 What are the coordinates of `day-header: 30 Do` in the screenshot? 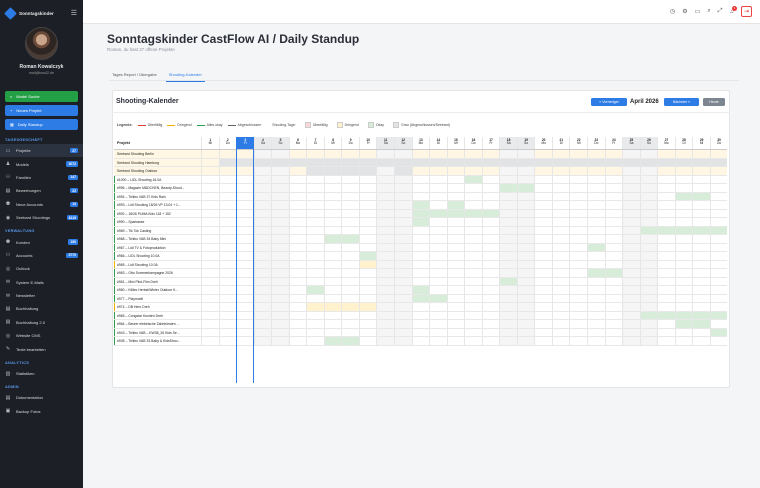 It's located at (718, 143).